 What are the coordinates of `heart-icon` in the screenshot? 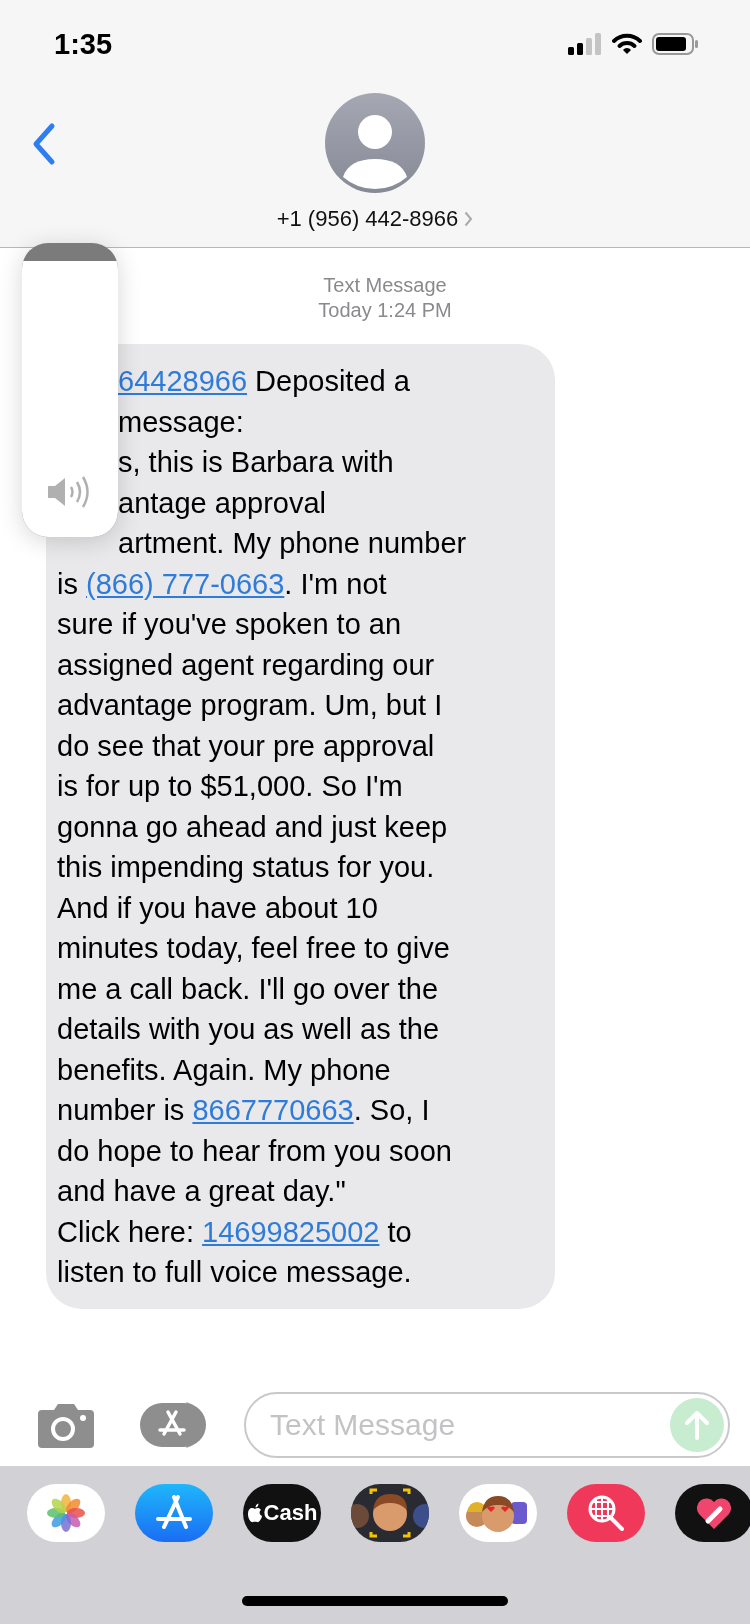 It's located at (714, 1513).